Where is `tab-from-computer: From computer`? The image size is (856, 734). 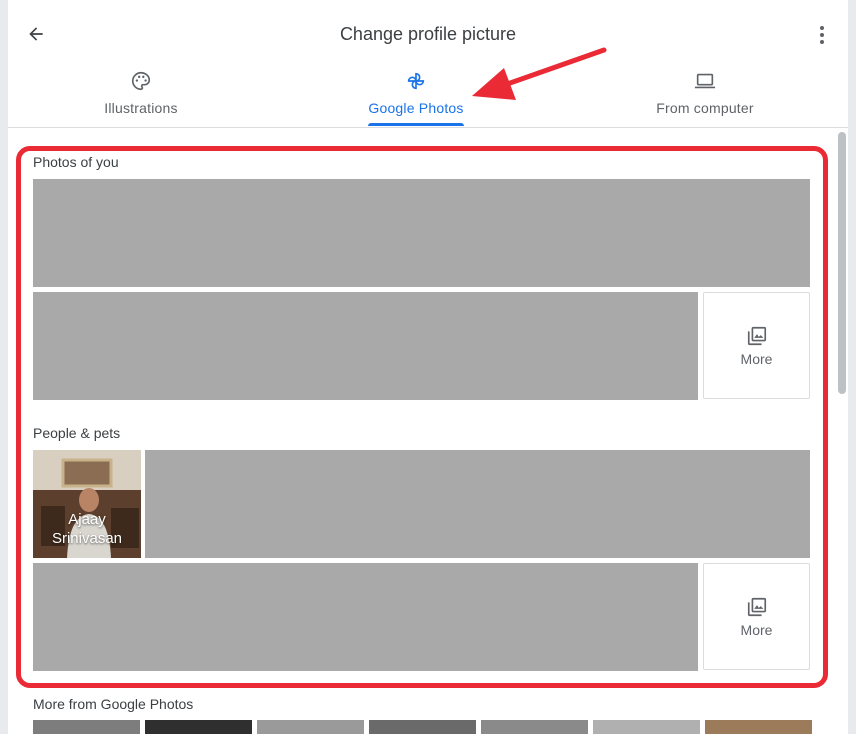
tab-from-computer: From computer is located at coordinates (705, 99).